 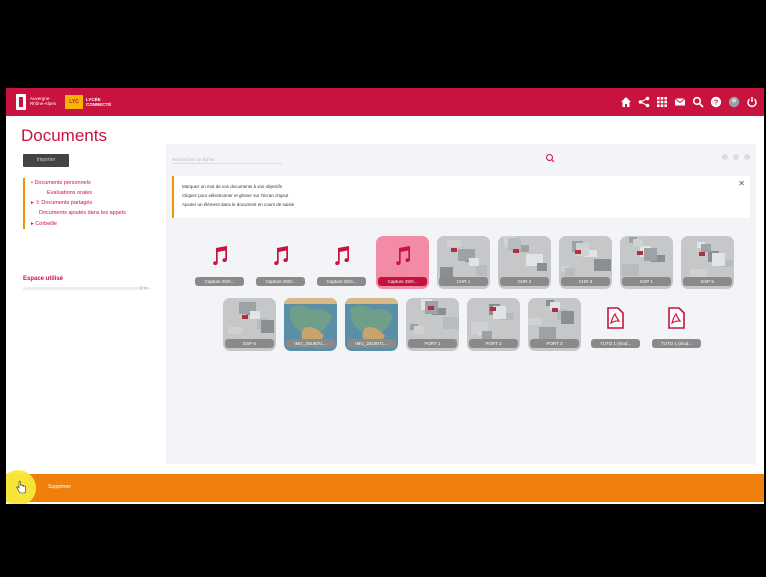 What do you see at coordinates (46, 160) in the screenshot?
I see `import-button: Importer` at bounding box center [46, 160].